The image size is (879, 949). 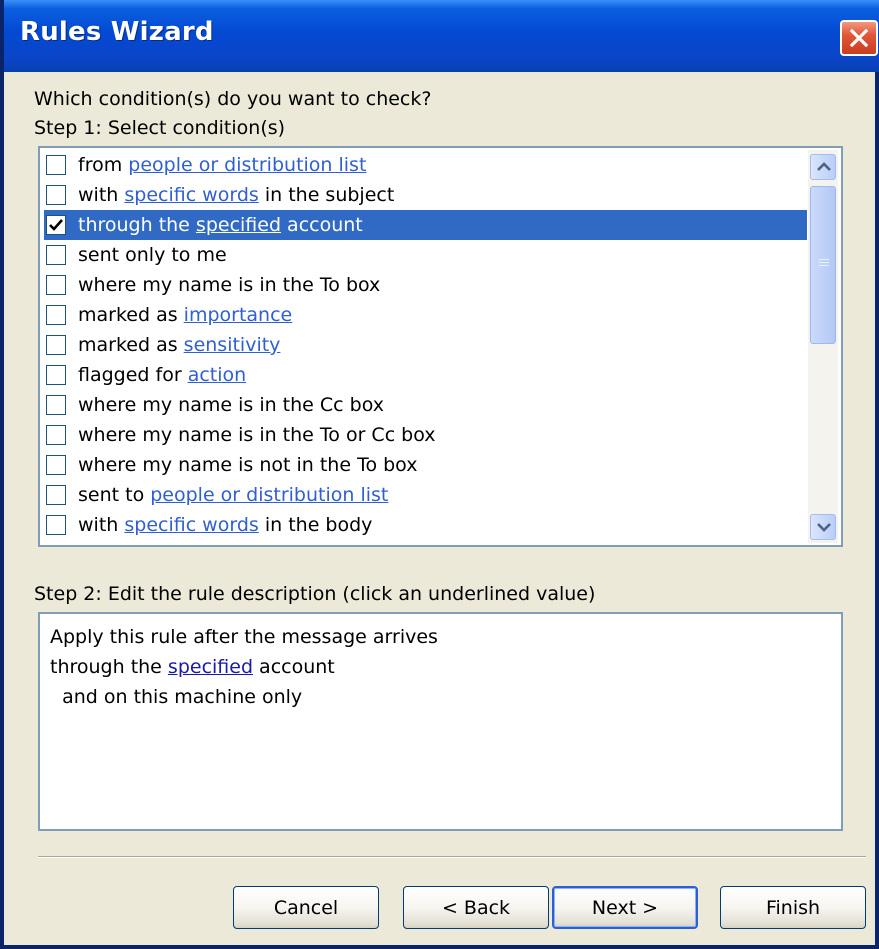 What do you see at coordinates (160, 128) in the screenshot?
I see `step1-heading: Step 1: Select condition(s)` at bounding box center [160, 128].